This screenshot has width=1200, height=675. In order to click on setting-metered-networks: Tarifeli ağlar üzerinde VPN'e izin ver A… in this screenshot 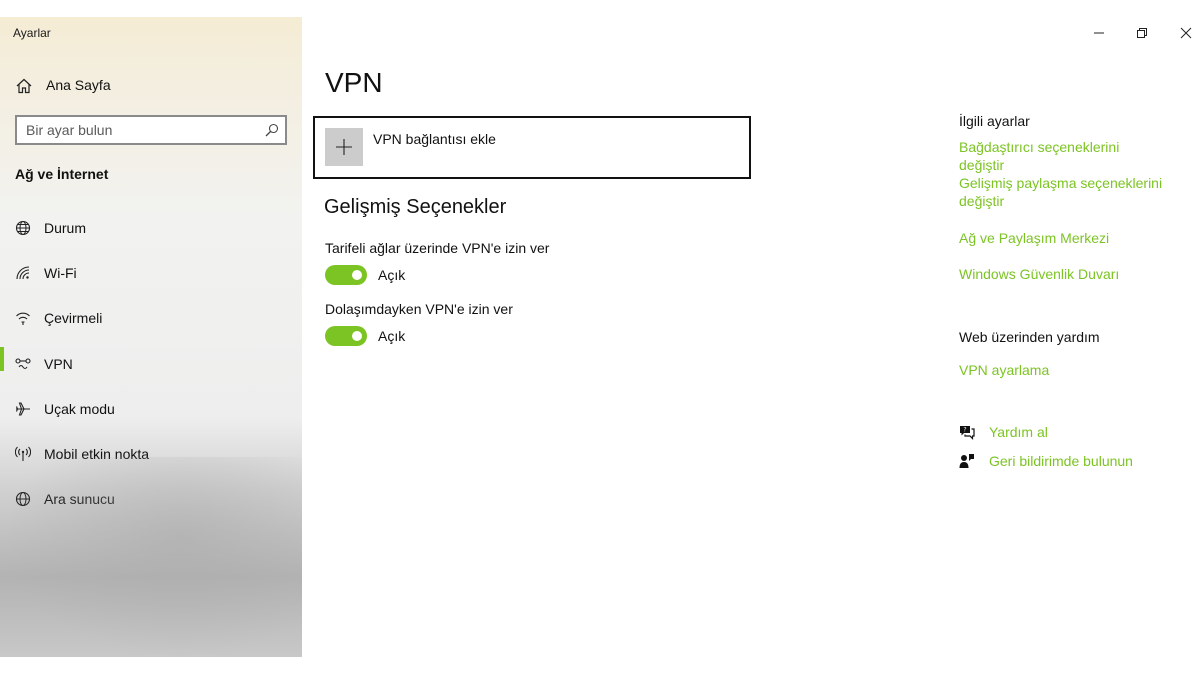, I will do `click(437, 262)`.